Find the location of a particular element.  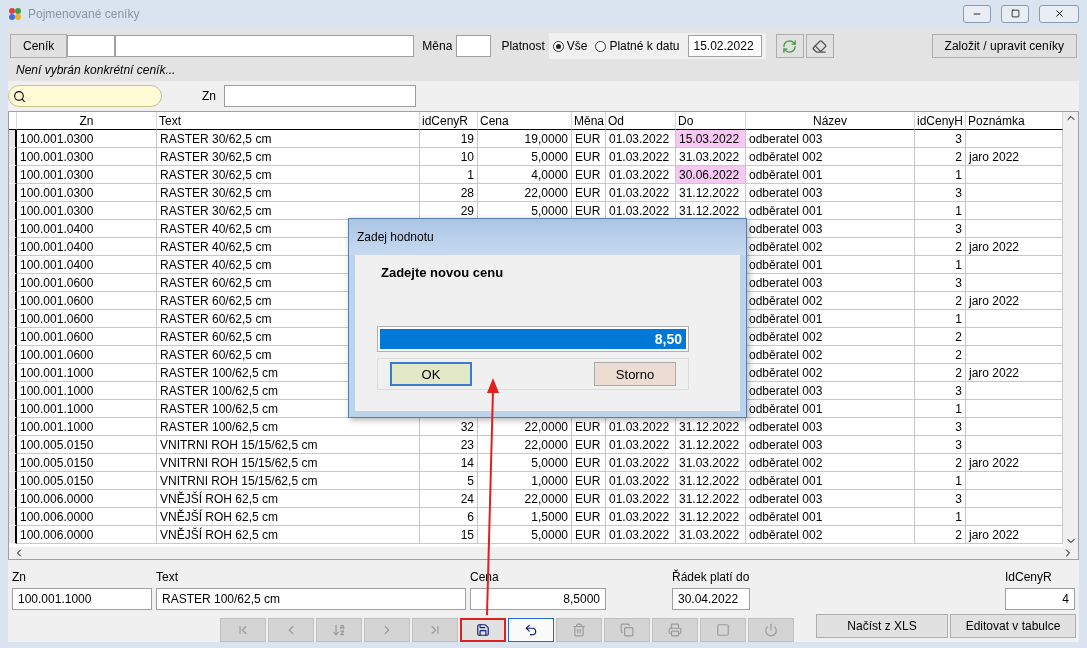

app-logo-icon is located at coordinates (15, 13).